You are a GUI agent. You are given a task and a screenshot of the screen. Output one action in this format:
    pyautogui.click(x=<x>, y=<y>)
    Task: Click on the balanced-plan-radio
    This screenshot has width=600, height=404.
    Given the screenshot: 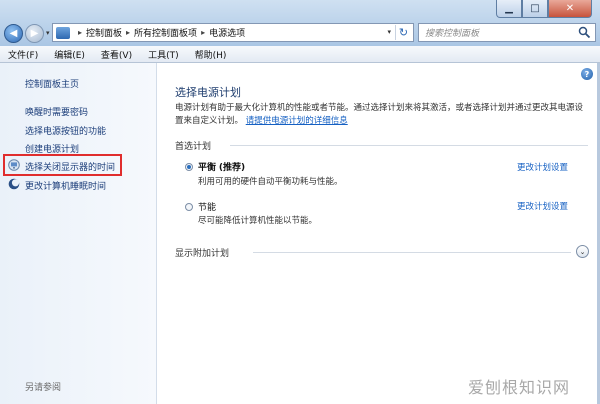 What is the action you would take?
    pyautogui.click(x=189, y=167)
    